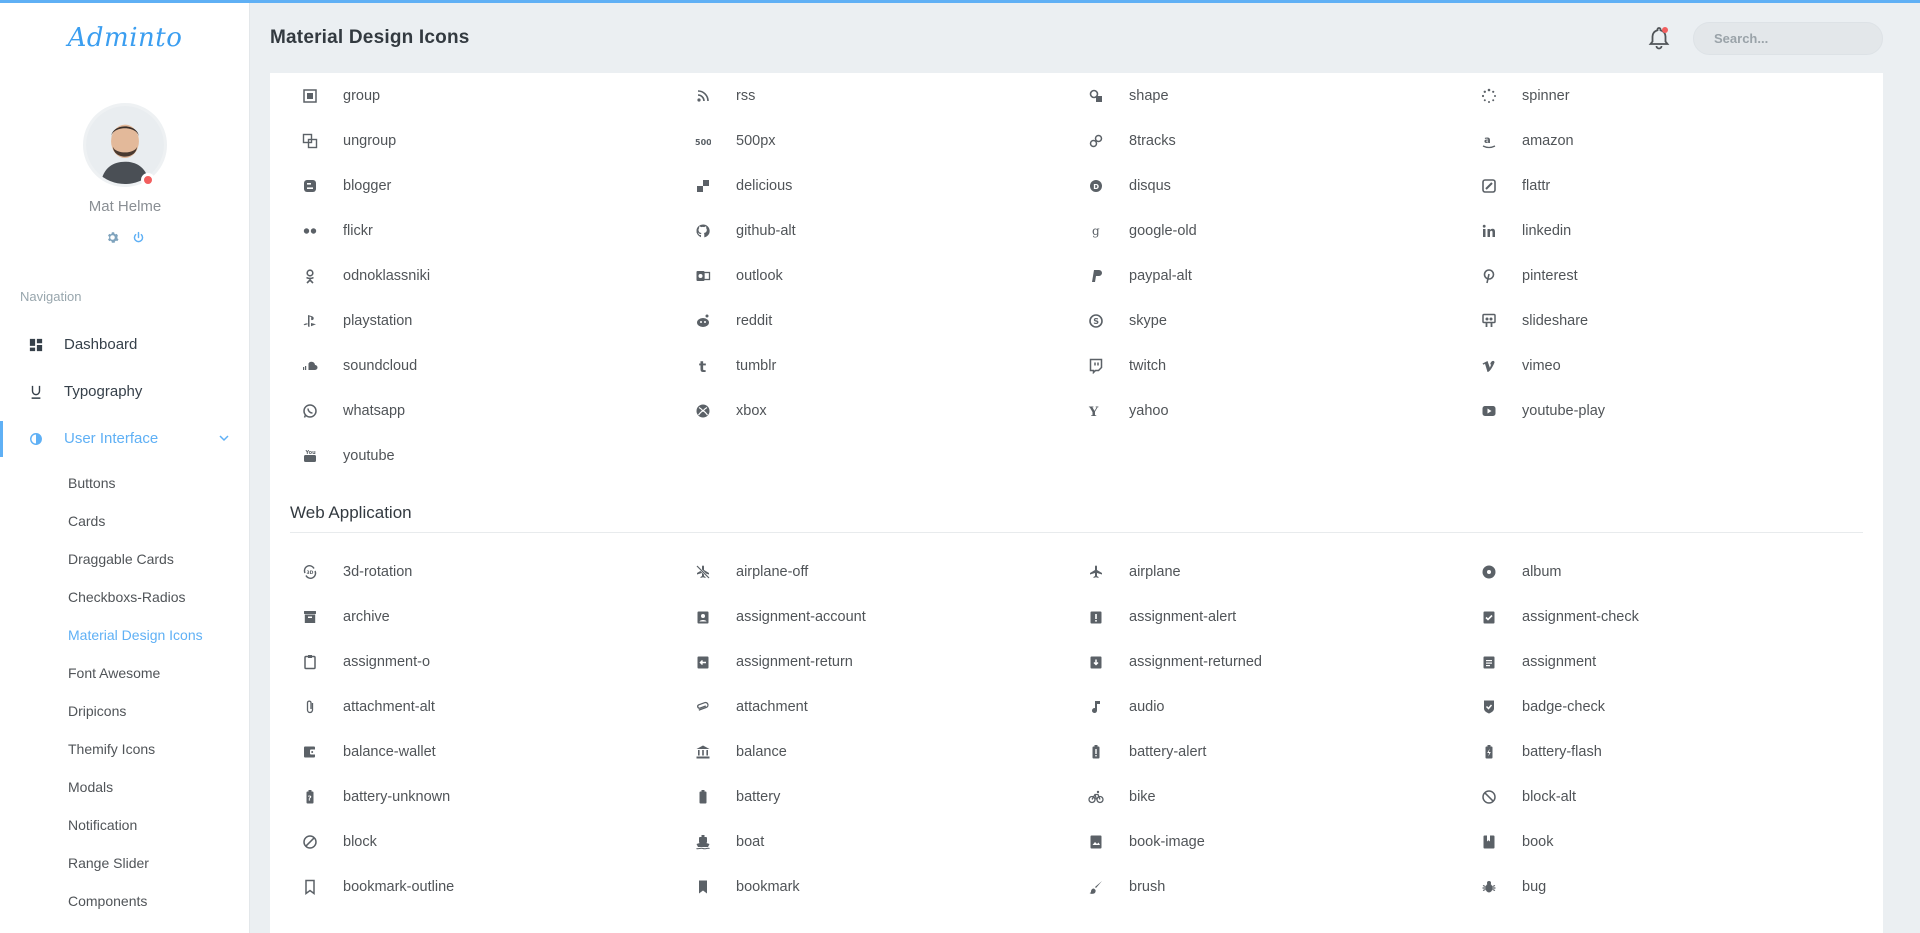 The width and height of the screenshot is (1920, 933). Describe the element at coordinates (124, 521) in the screenshot. I see `sub-item-cards: Cards` at that location.